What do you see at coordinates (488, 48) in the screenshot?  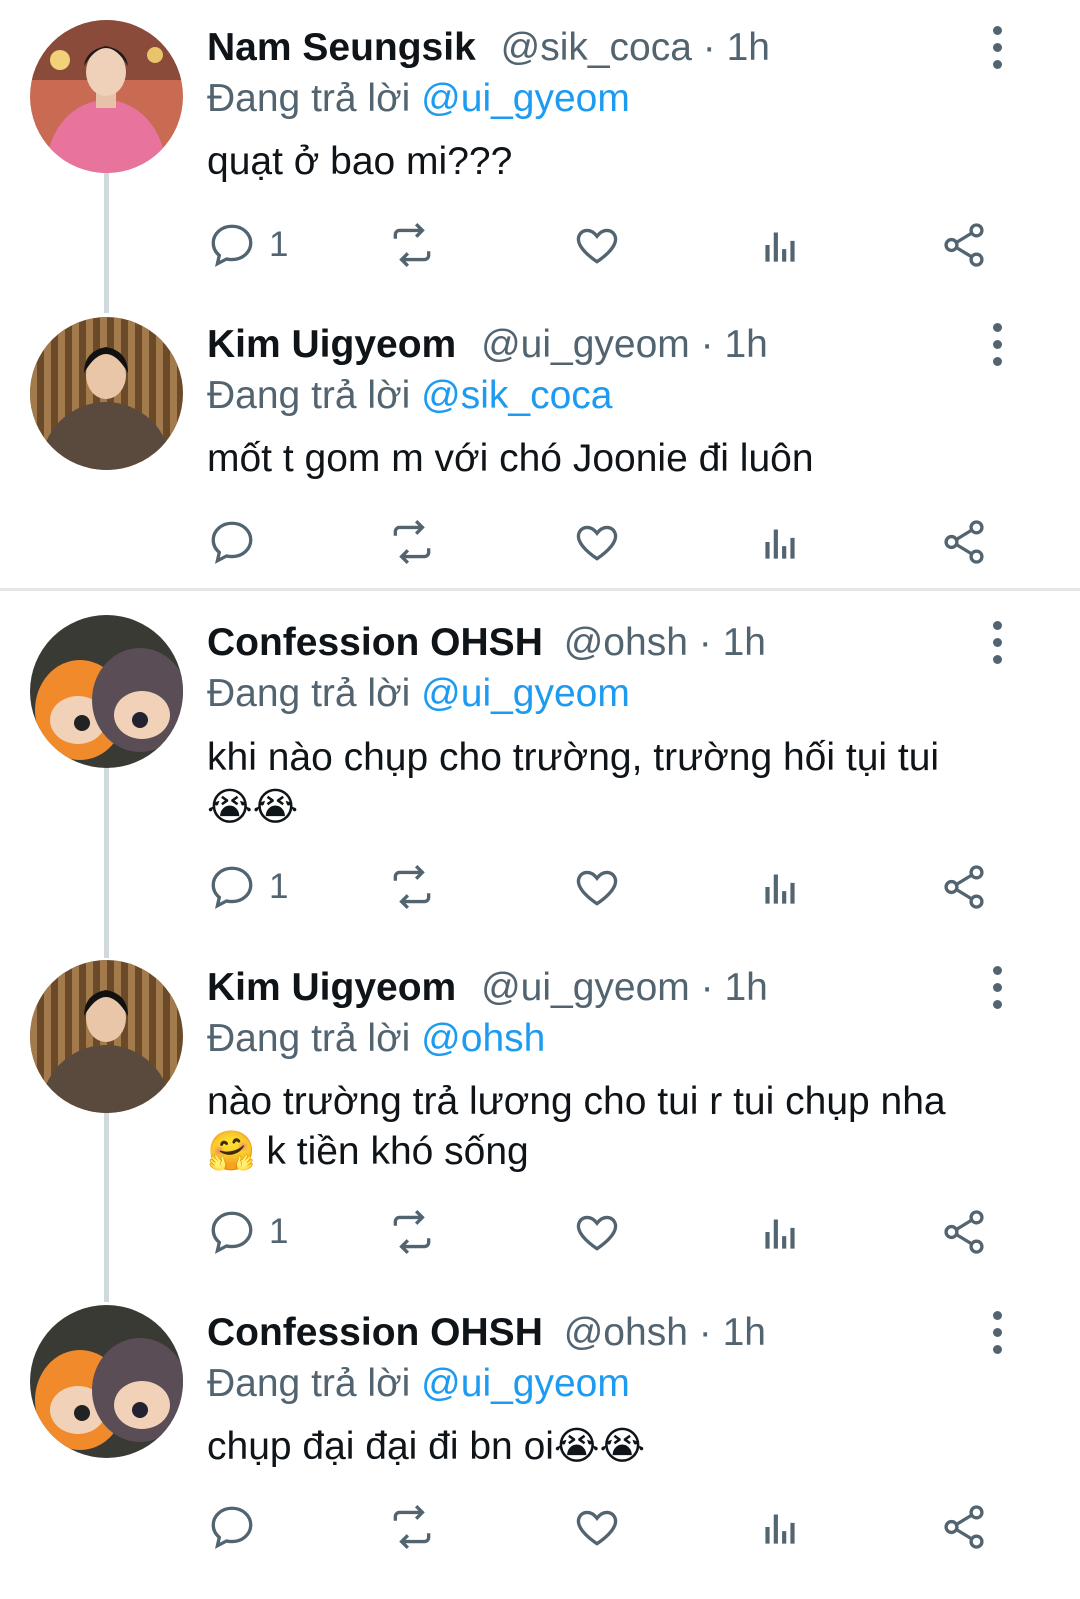 I see `tweet-header: Nam Seungsik @sik_coca · 1h` at bounding box center [488, 48].